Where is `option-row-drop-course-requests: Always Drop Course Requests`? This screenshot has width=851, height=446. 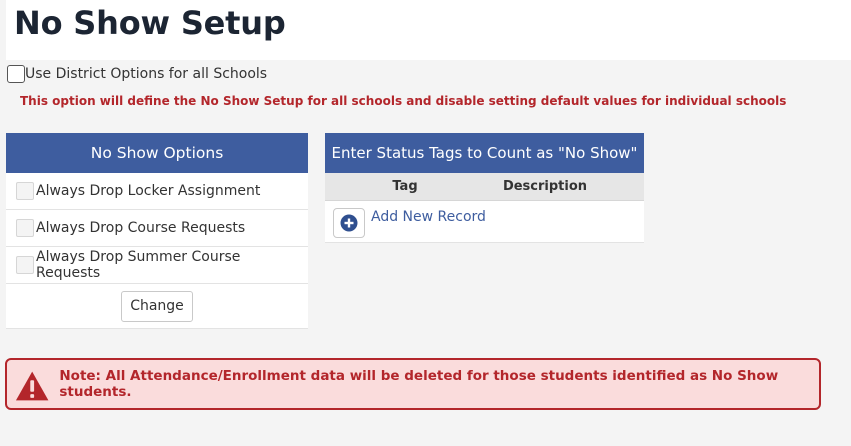 option-row-drop-course-requests: Always Drop Course Requests is located at coordinates (157, 228).